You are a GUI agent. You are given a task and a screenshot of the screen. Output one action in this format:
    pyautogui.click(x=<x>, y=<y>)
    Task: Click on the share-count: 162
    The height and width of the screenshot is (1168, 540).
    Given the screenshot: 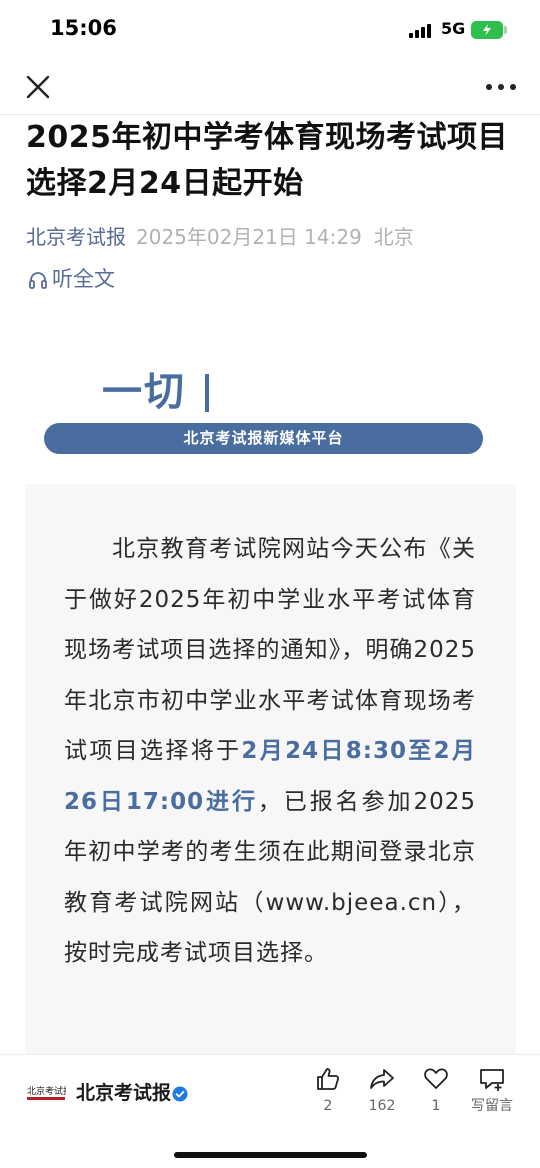 What is the action you would take?
    pyautogui.click(x=382, y=1106)
    